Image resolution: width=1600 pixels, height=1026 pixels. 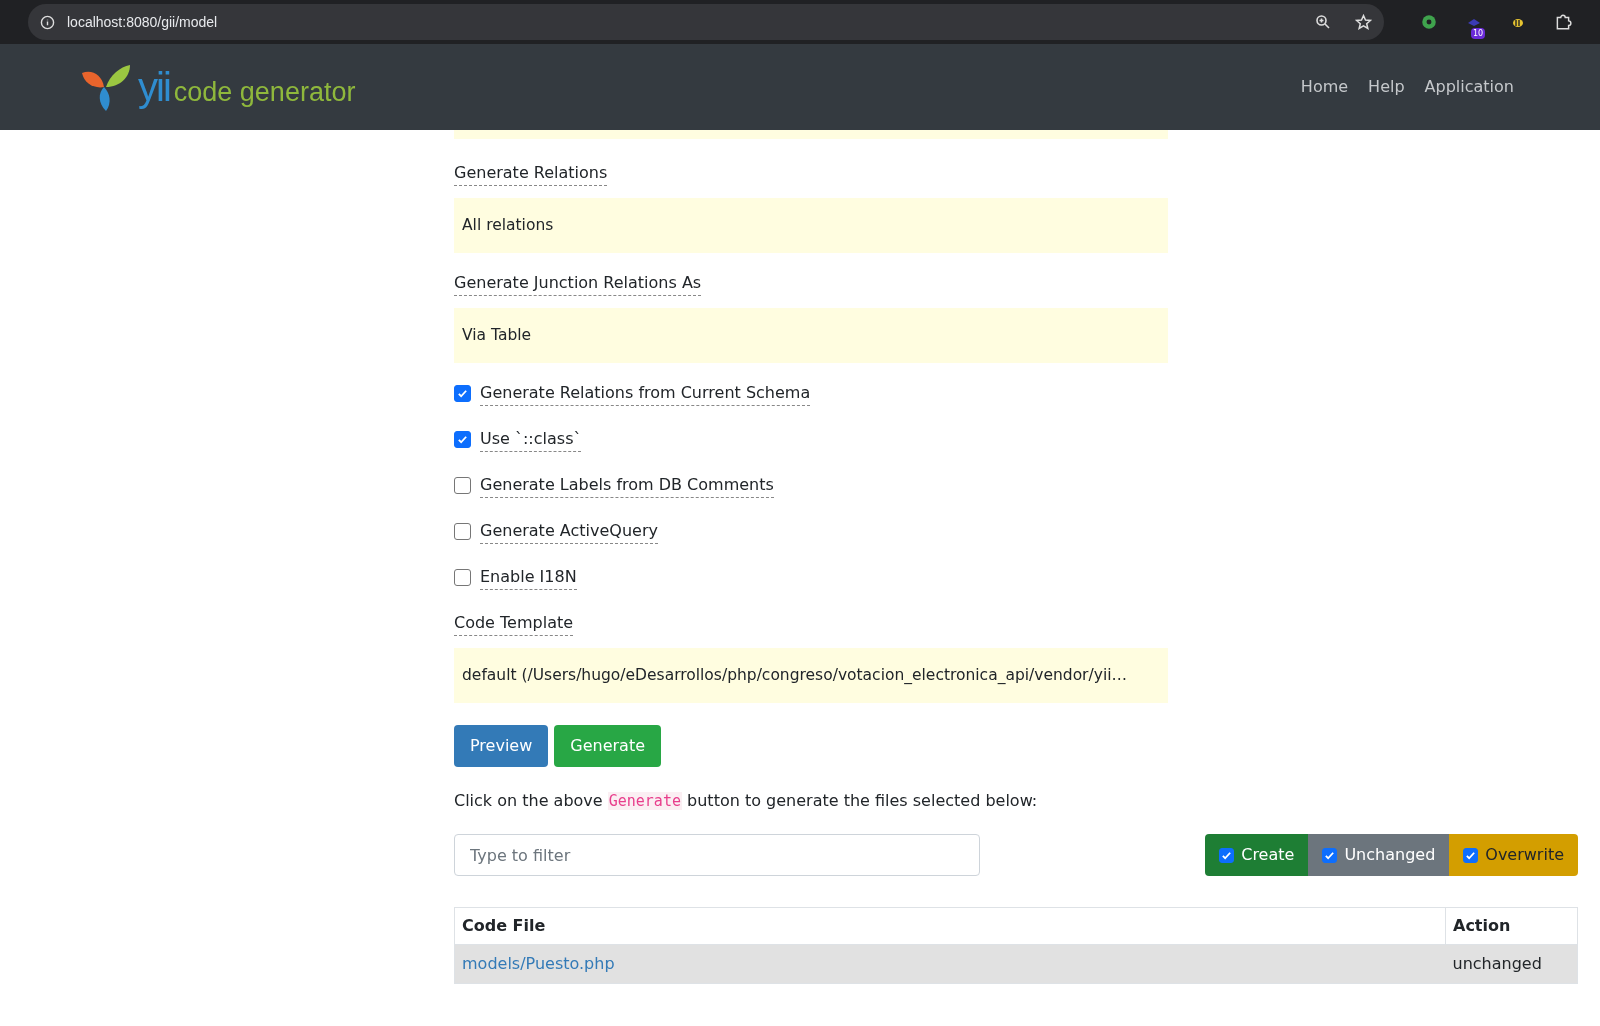 I want to click on field-label: Generate Junction Relations As, so click(x=578, y=283).